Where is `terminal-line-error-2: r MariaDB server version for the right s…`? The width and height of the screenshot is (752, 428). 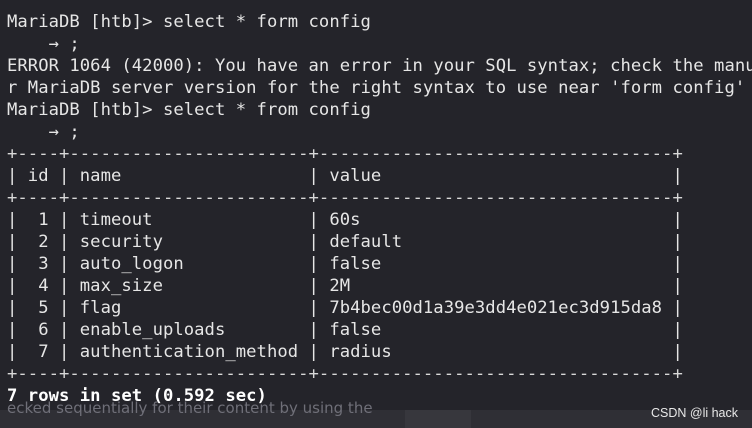
terminal-line-error-2: r MariaDB server version for the right s… is located at coordinates (379, 88).